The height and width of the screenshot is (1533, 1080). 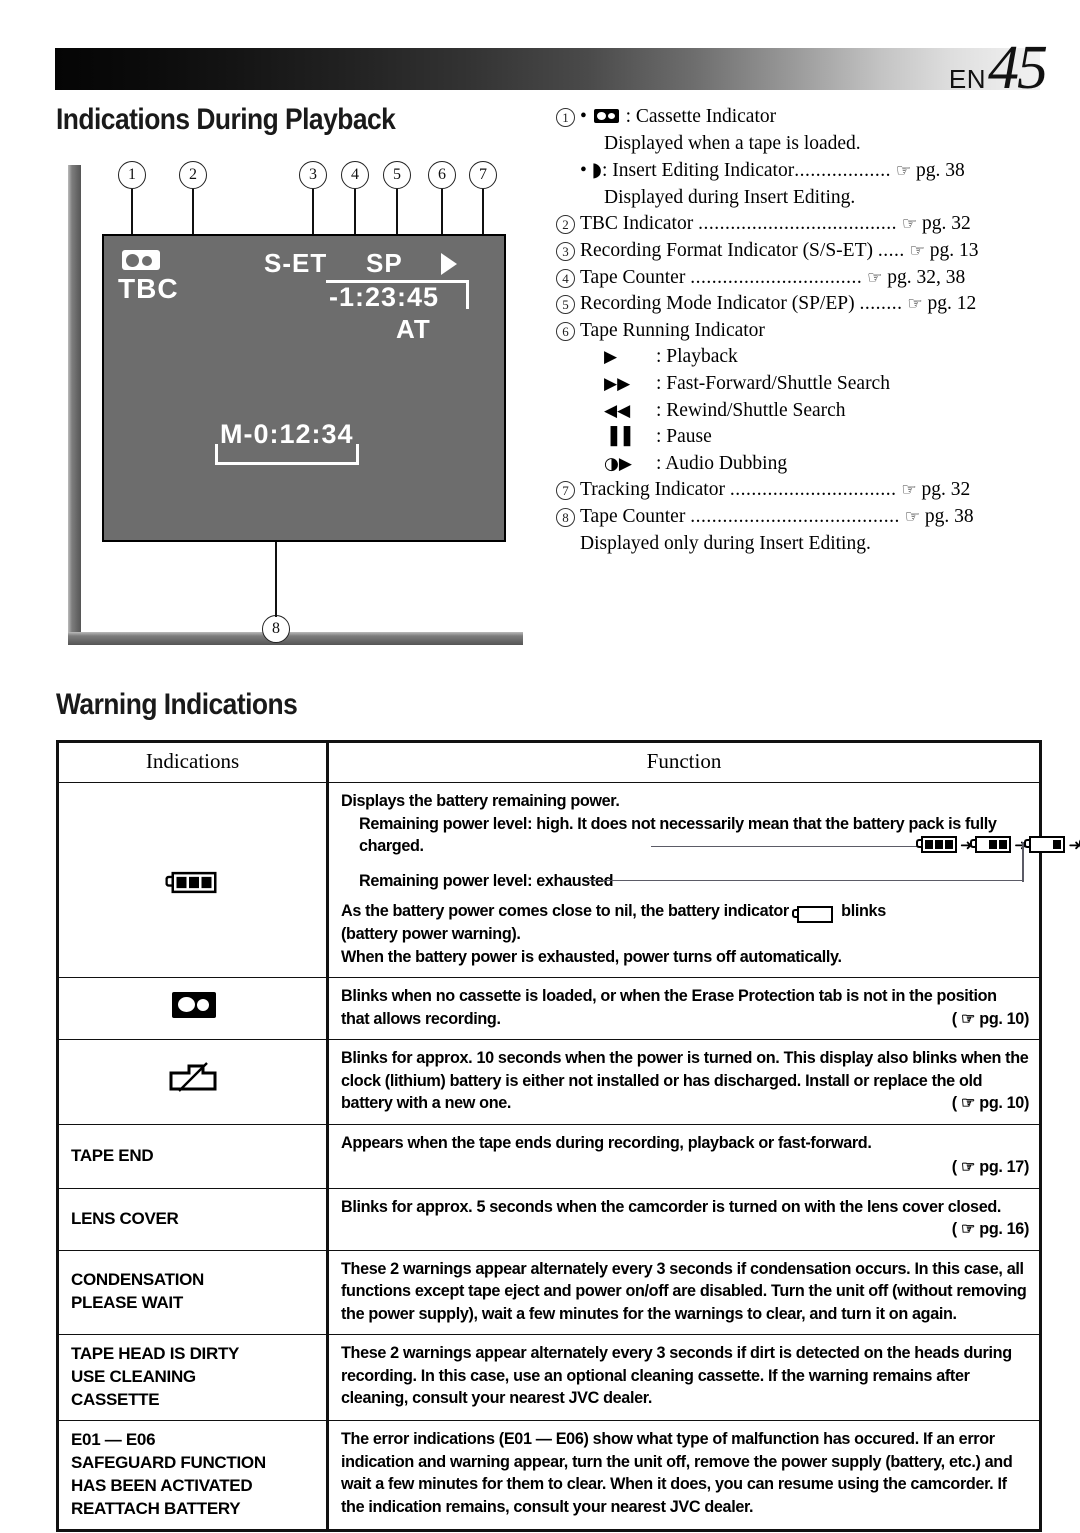 I want to click on indication-condensation-cell: CONDENSATION PLEASE WAIT, so click(x=192, y=1292).